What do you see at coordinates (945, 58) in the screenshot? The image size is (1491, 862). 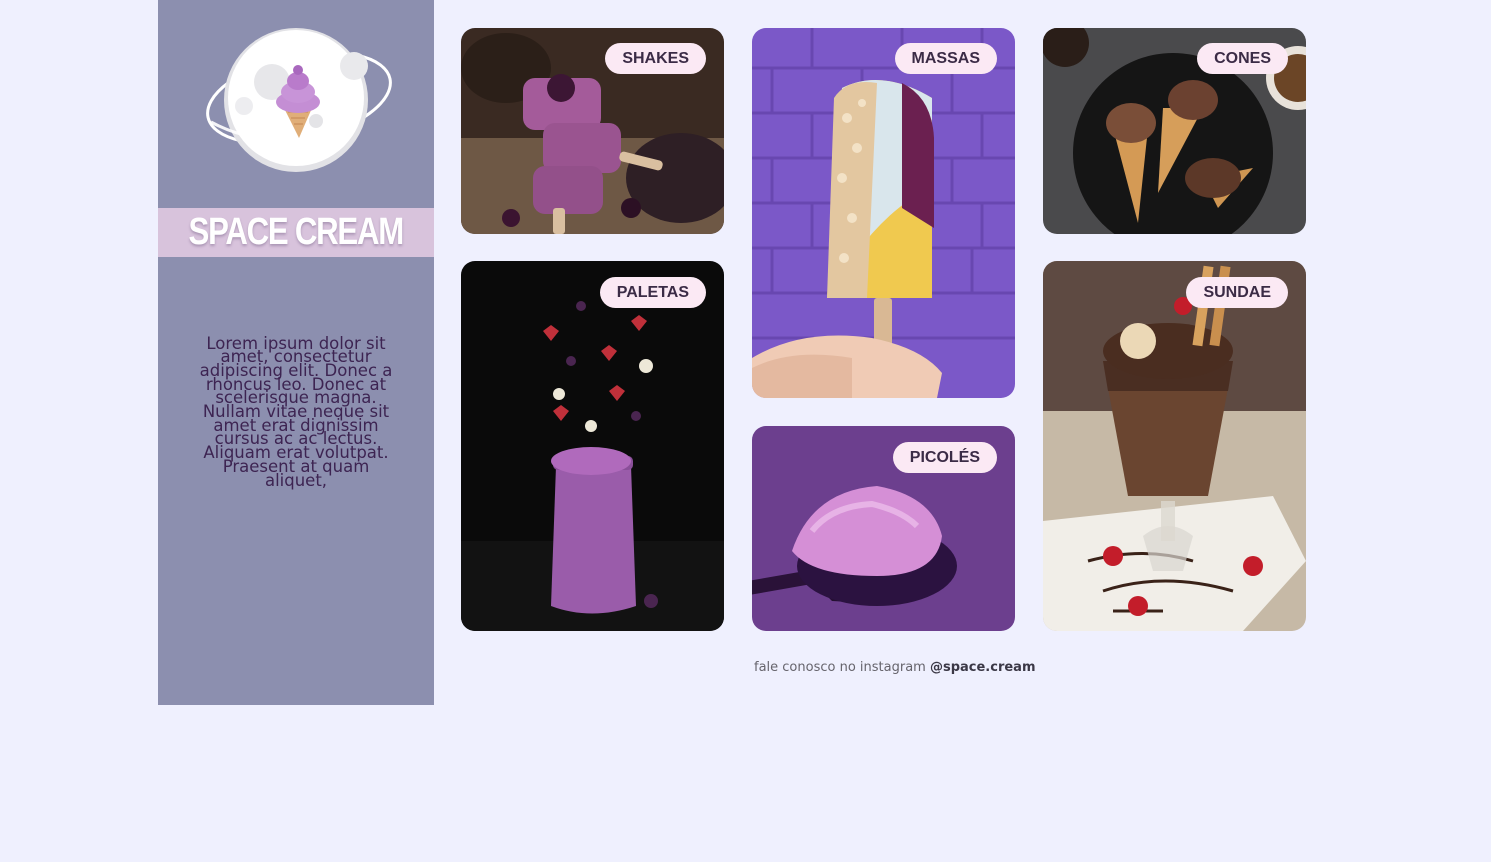 I see `badge-massas: MASSAS` at bounding box center [945, 58].